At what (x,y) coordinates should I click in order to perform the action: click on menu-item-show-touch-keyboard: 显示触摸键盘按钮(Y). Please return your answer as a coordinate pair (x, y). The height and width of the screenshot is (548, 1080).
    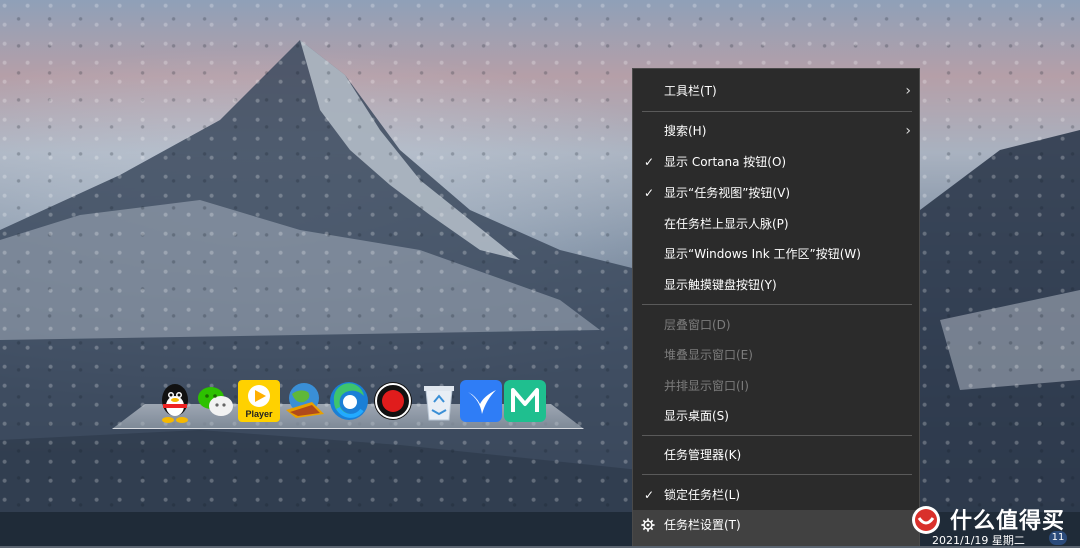
    Looking at the image, I should click on (776, 285).